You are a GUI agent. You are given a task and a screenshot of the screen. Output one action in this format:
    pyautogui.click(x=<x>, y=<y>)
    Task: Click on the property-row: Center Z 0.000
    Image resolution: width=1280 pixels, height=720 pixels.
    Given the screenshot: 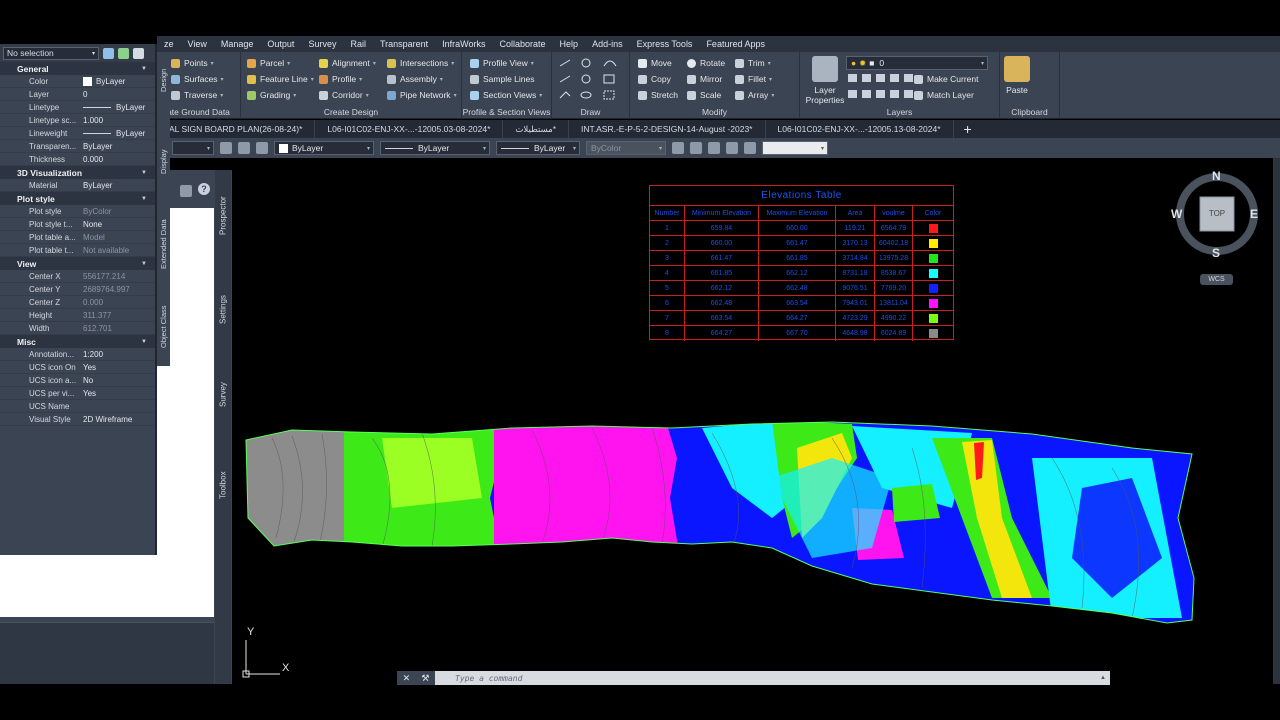 What is the action you would take?
    pyautogui.click(x=77, y=302)
    